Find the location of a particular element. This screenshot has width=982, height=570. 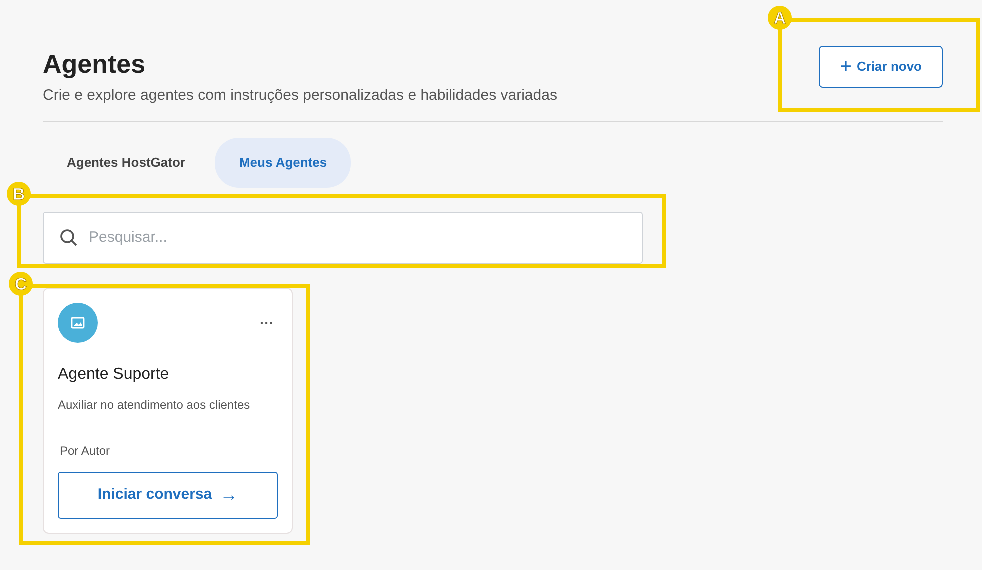

annotation-label: B is located at coordinates (19, 194).